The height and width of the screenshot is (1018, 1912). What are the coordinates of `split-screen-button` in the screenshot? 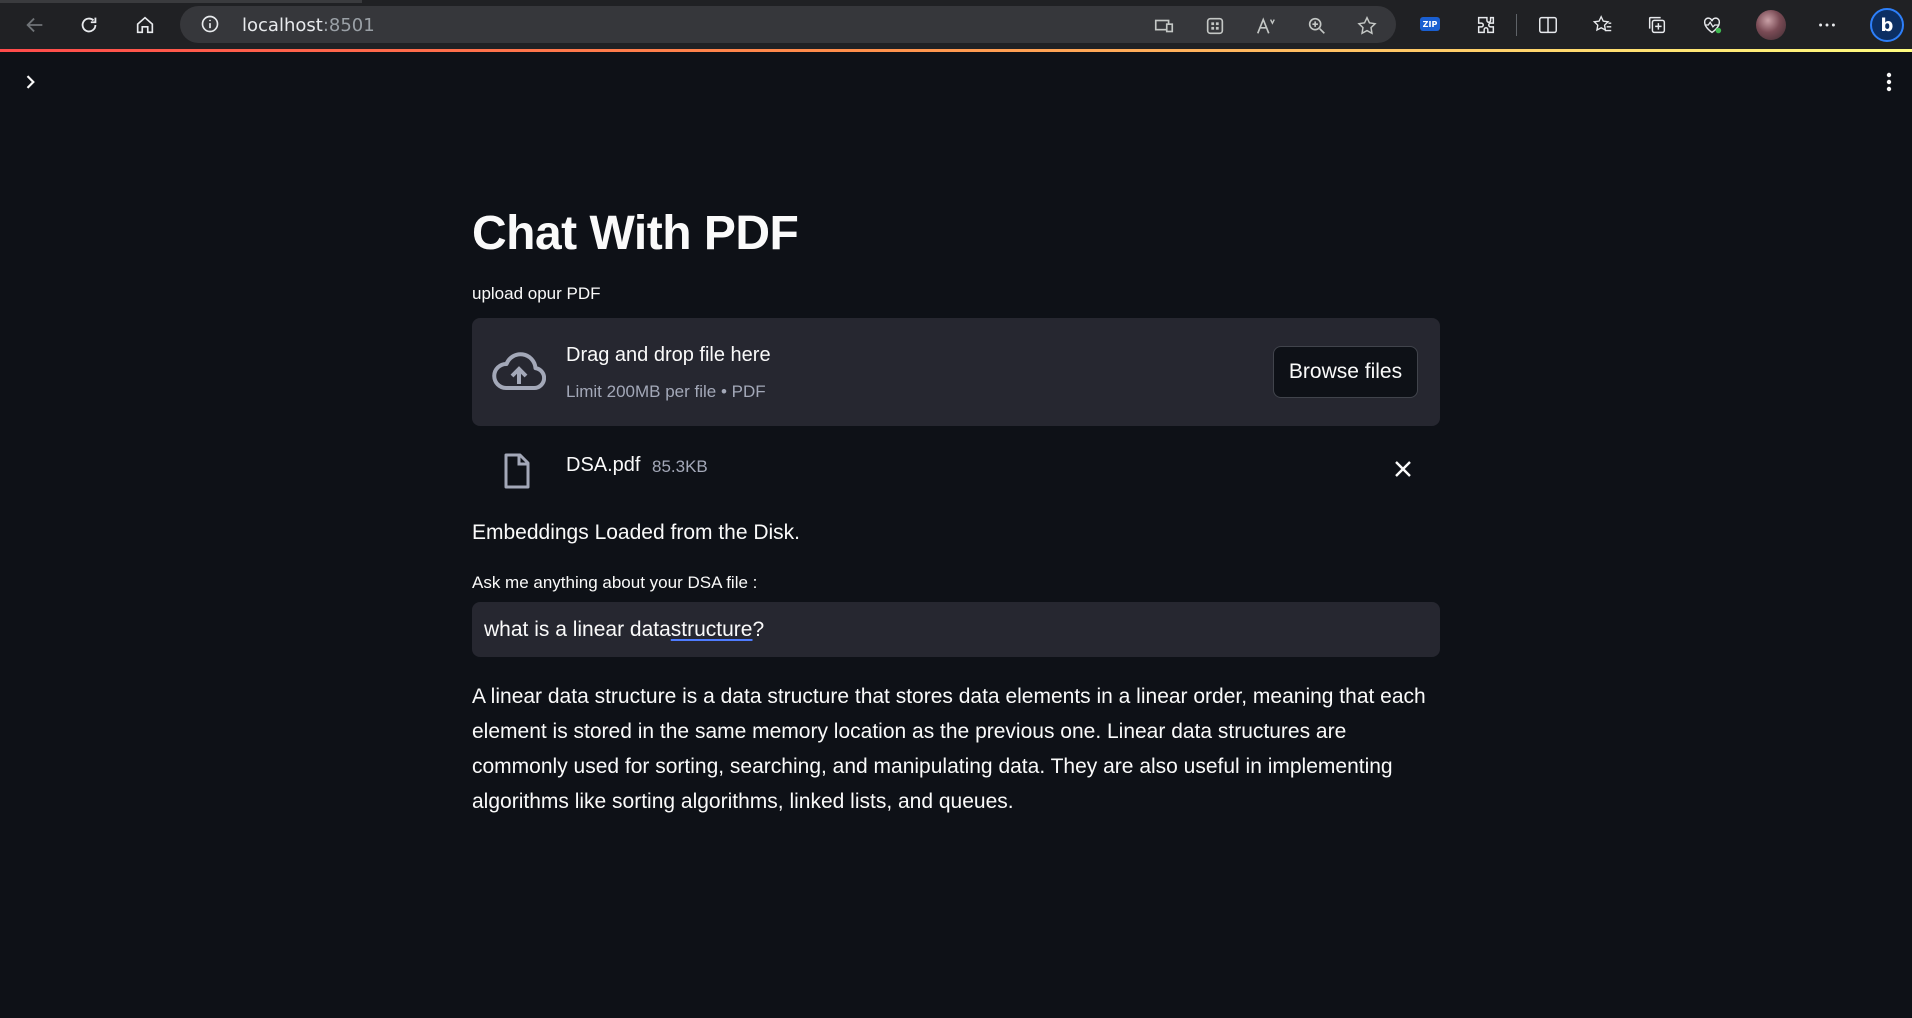 It's located at (1548, 25).